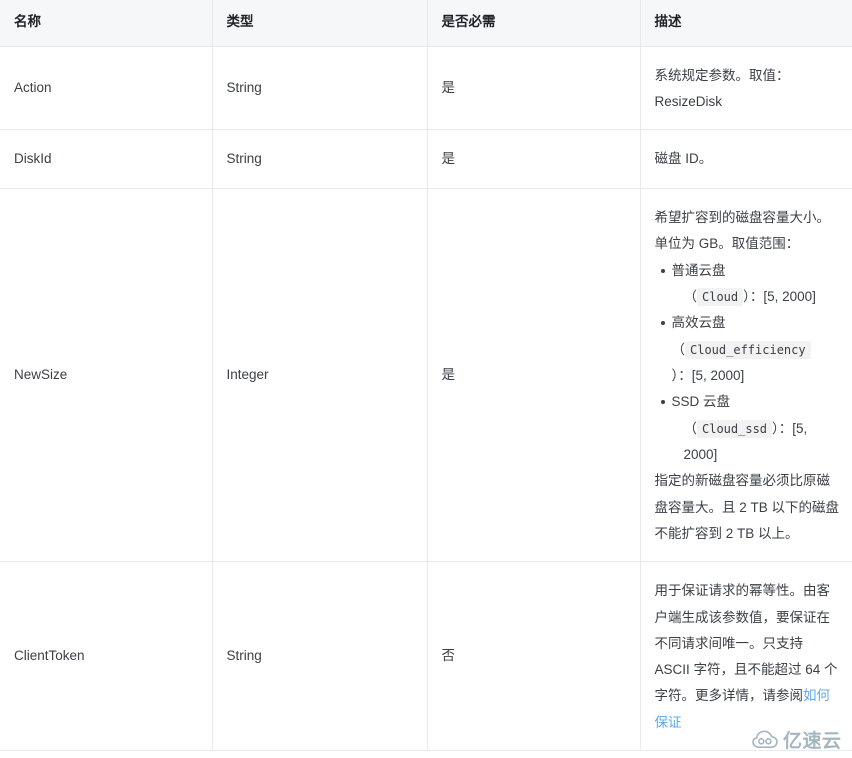  Describe the element at coordinates (720, 297) in the screenshot. I see `code-token: Cloud` at that location.